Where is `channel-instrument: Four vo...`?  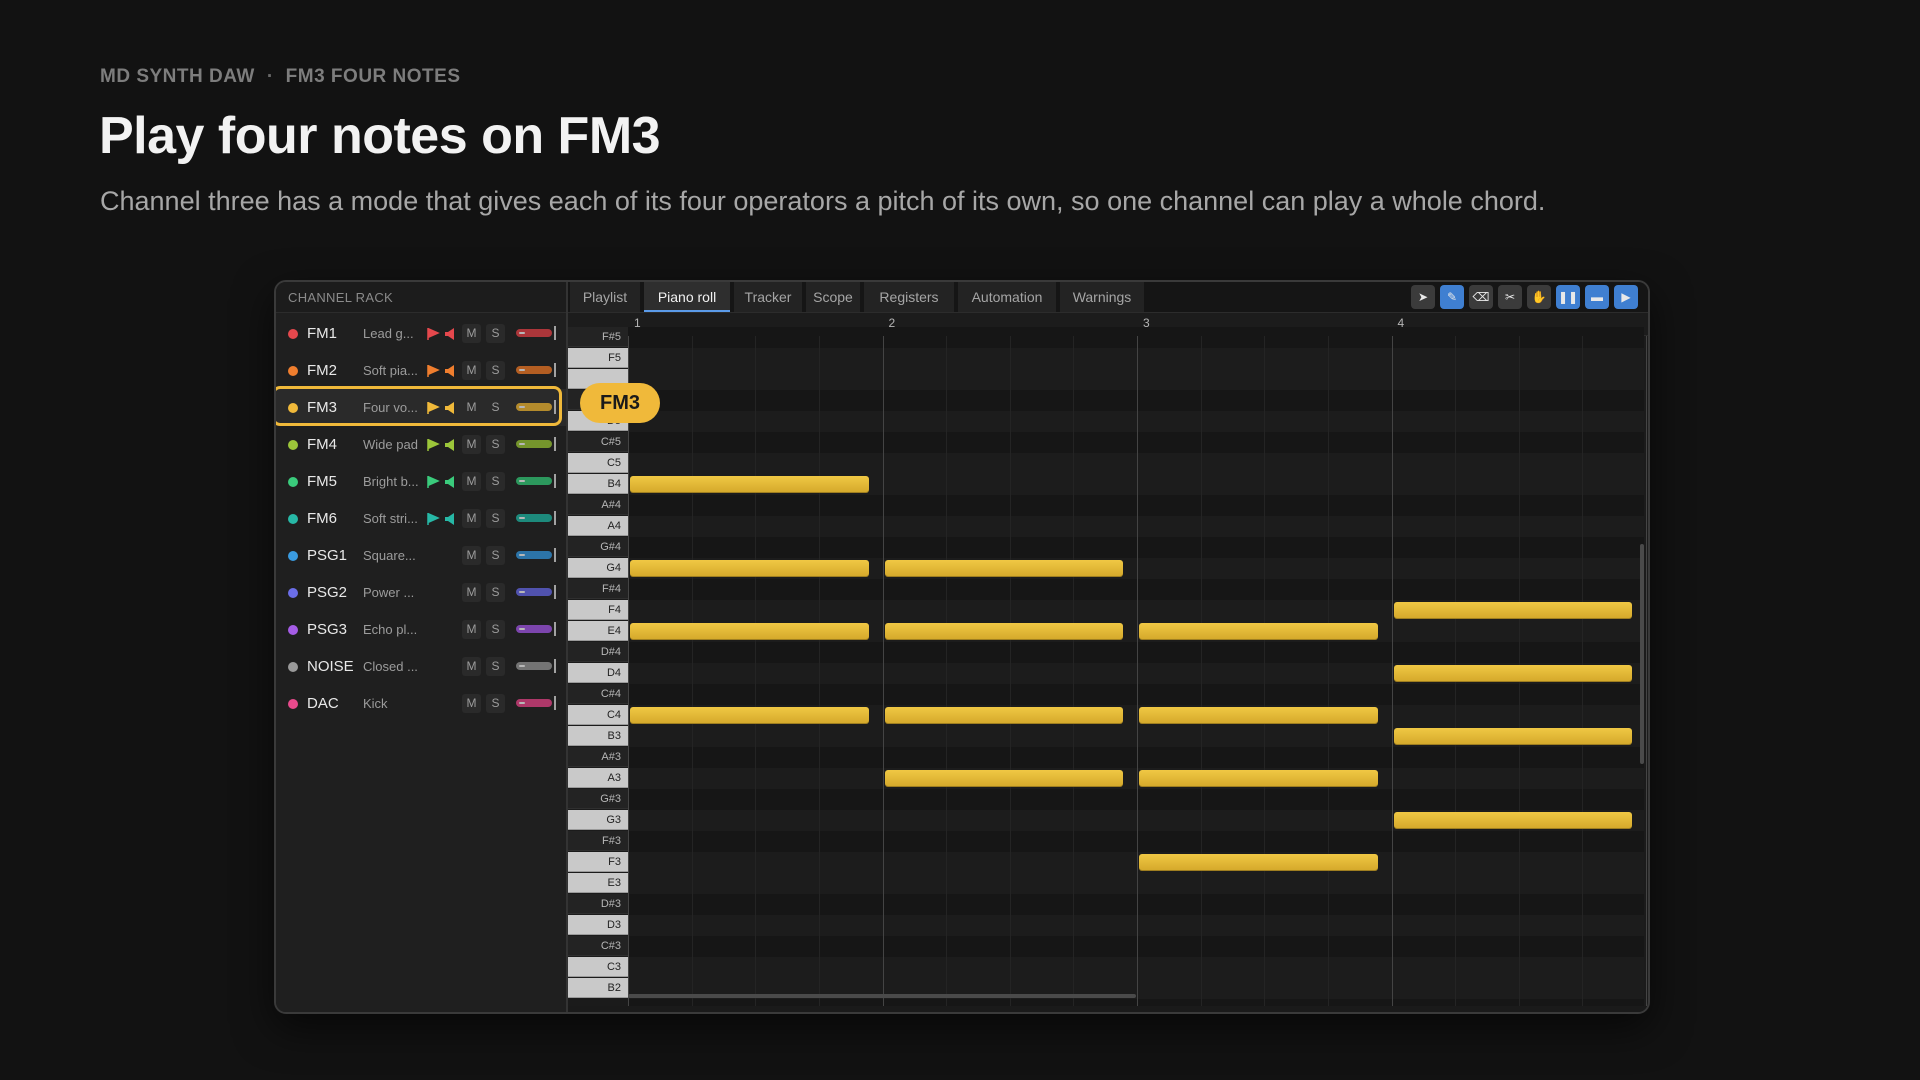
channel-instrument: Four vo... is located at coordinates (395, 407).